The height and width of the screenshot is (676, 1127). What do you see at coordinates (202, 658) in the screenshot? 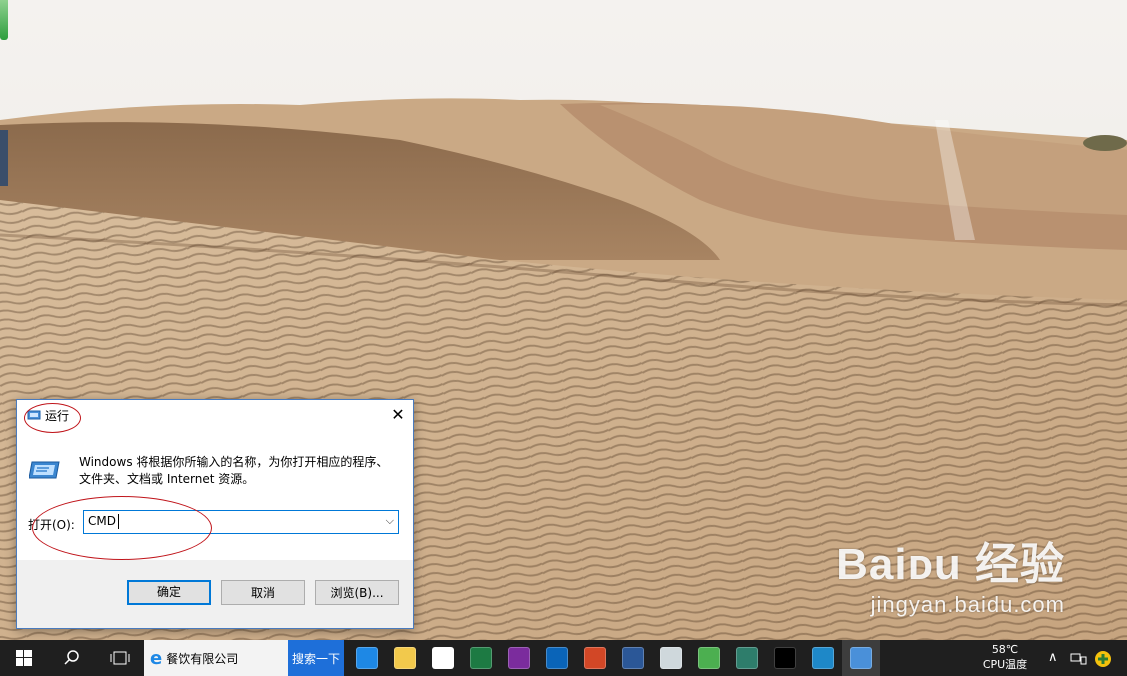
I see `ie-address-label: 餐饮有限公司` at bounding box center [202, 658].